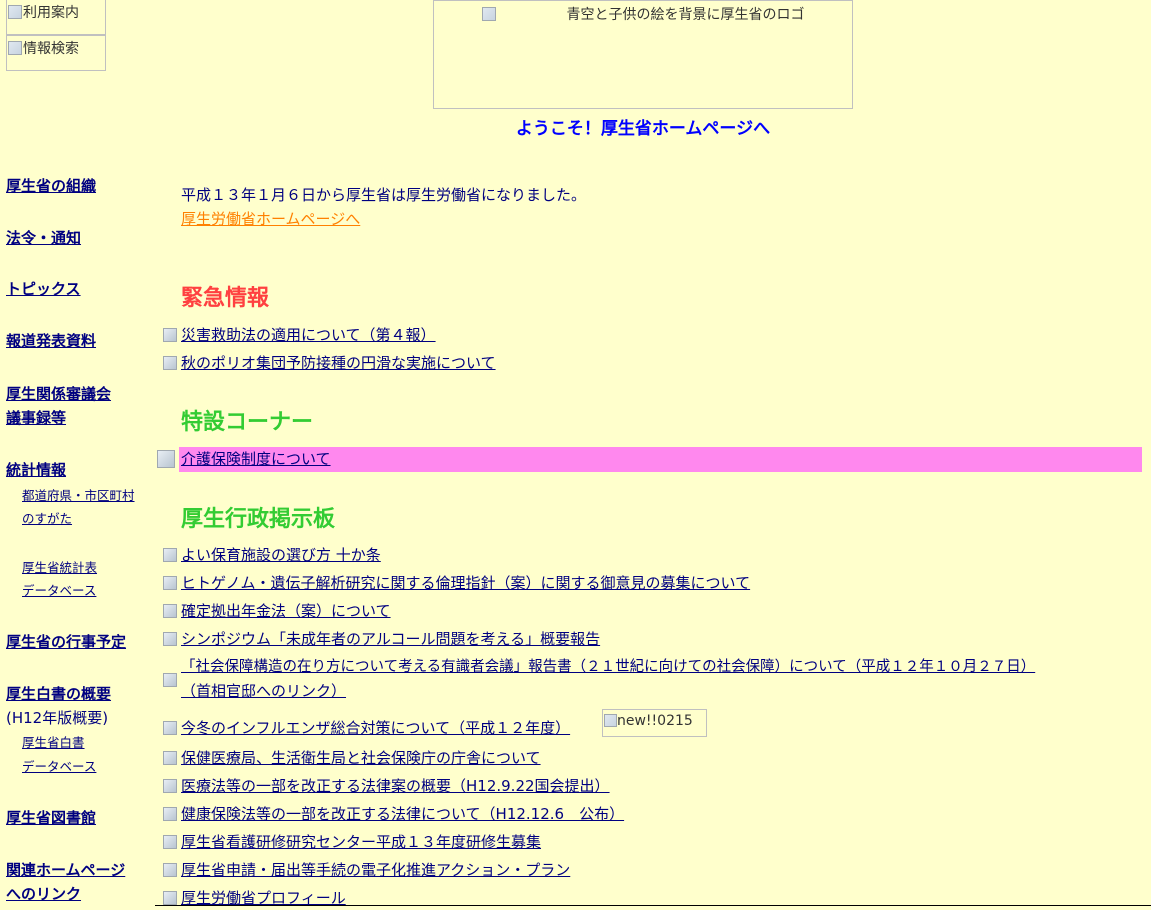 The image size is (1151, 910). What do you see at coordinates (59, 591) in the screenshot?
I see `sidebar-subitem-stats-db-line2: データベース` at bounding box center [59, 591].